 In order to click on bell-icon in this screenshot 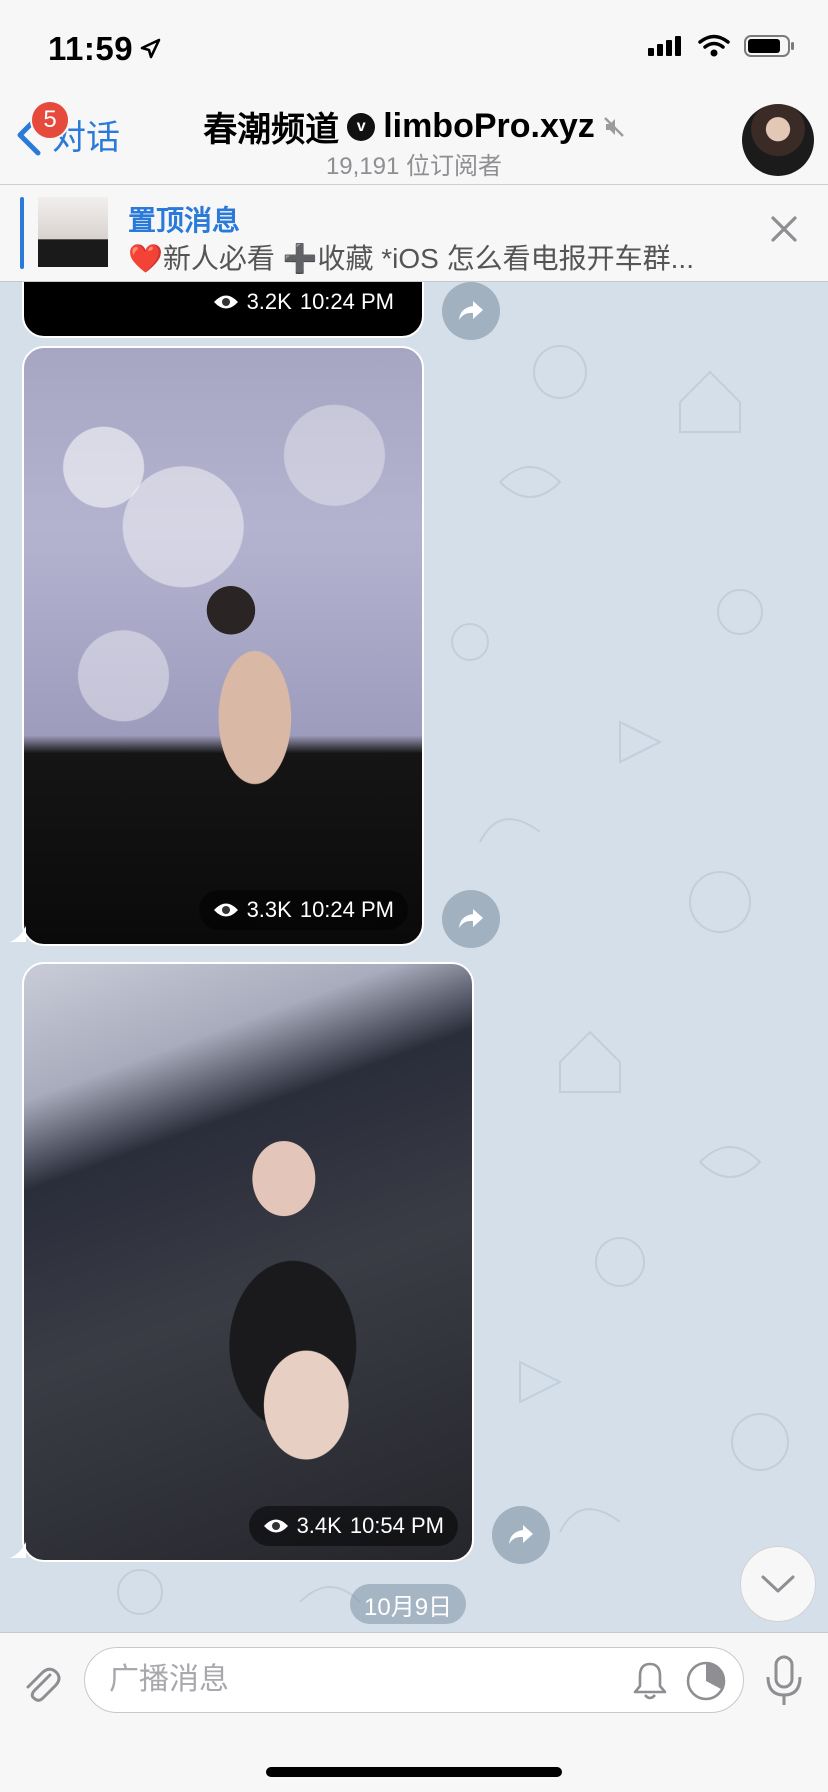, I will do `click(650, 1681)`.